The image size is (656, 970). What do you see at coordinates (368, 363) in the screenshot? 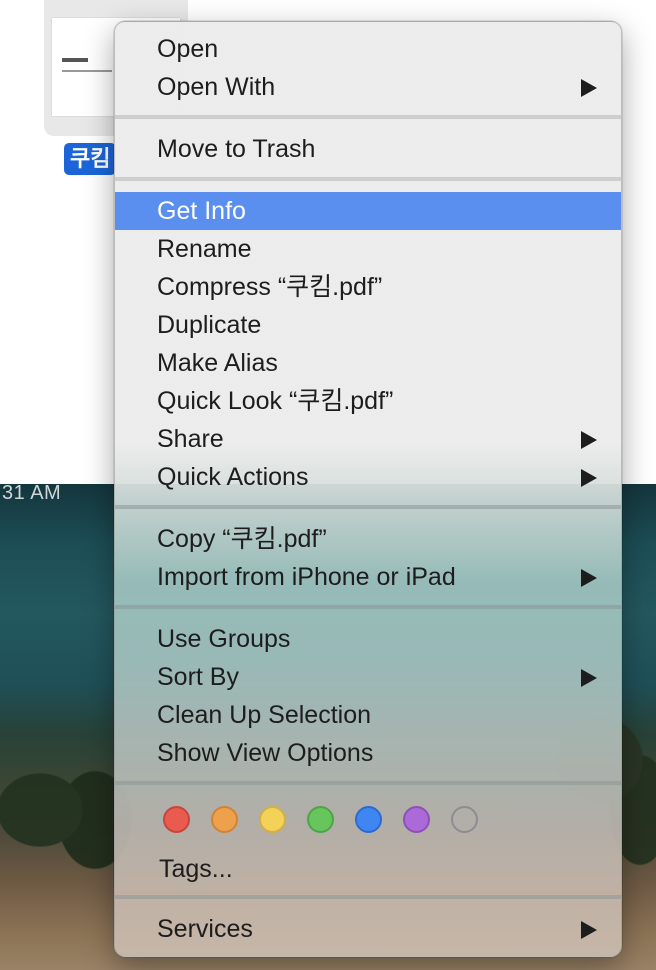
I see `menu-item-make-alias: Make Alias` at bounding box center [368, 363].